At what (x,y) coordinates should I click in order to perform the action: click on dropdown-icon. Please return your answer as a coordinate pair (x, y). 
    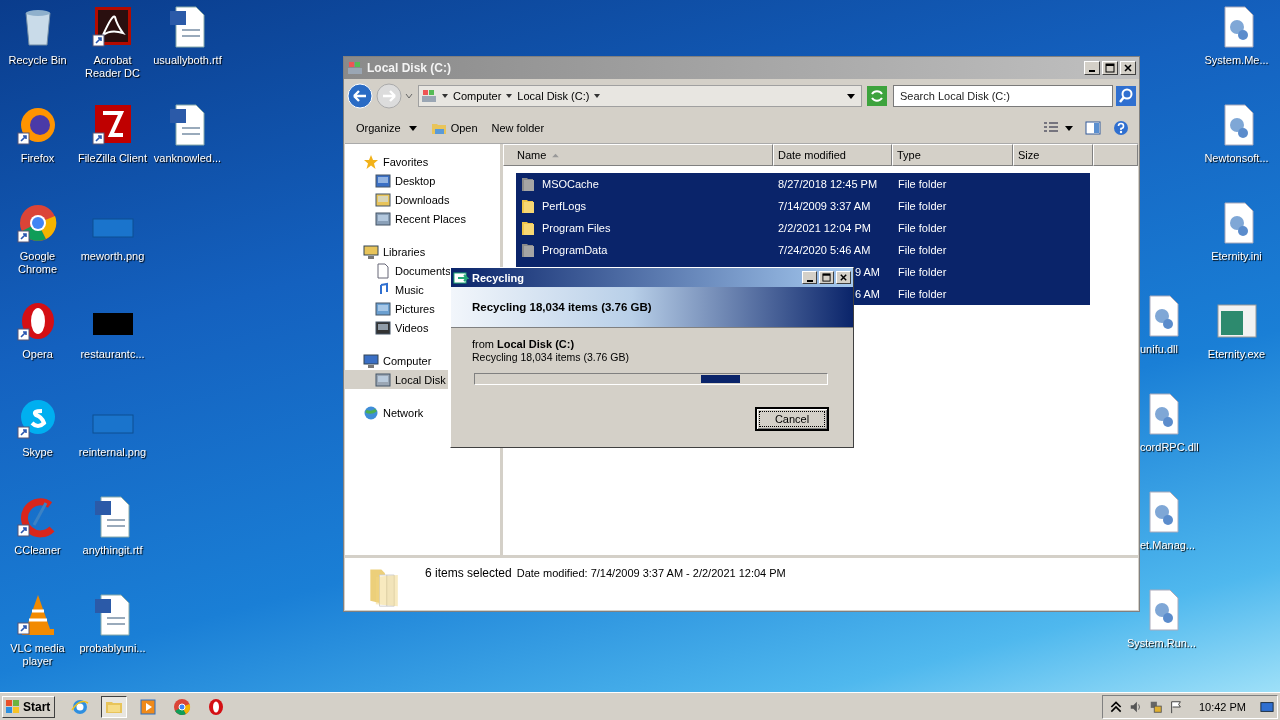
    Looking at the image, I should click on (851, 96).